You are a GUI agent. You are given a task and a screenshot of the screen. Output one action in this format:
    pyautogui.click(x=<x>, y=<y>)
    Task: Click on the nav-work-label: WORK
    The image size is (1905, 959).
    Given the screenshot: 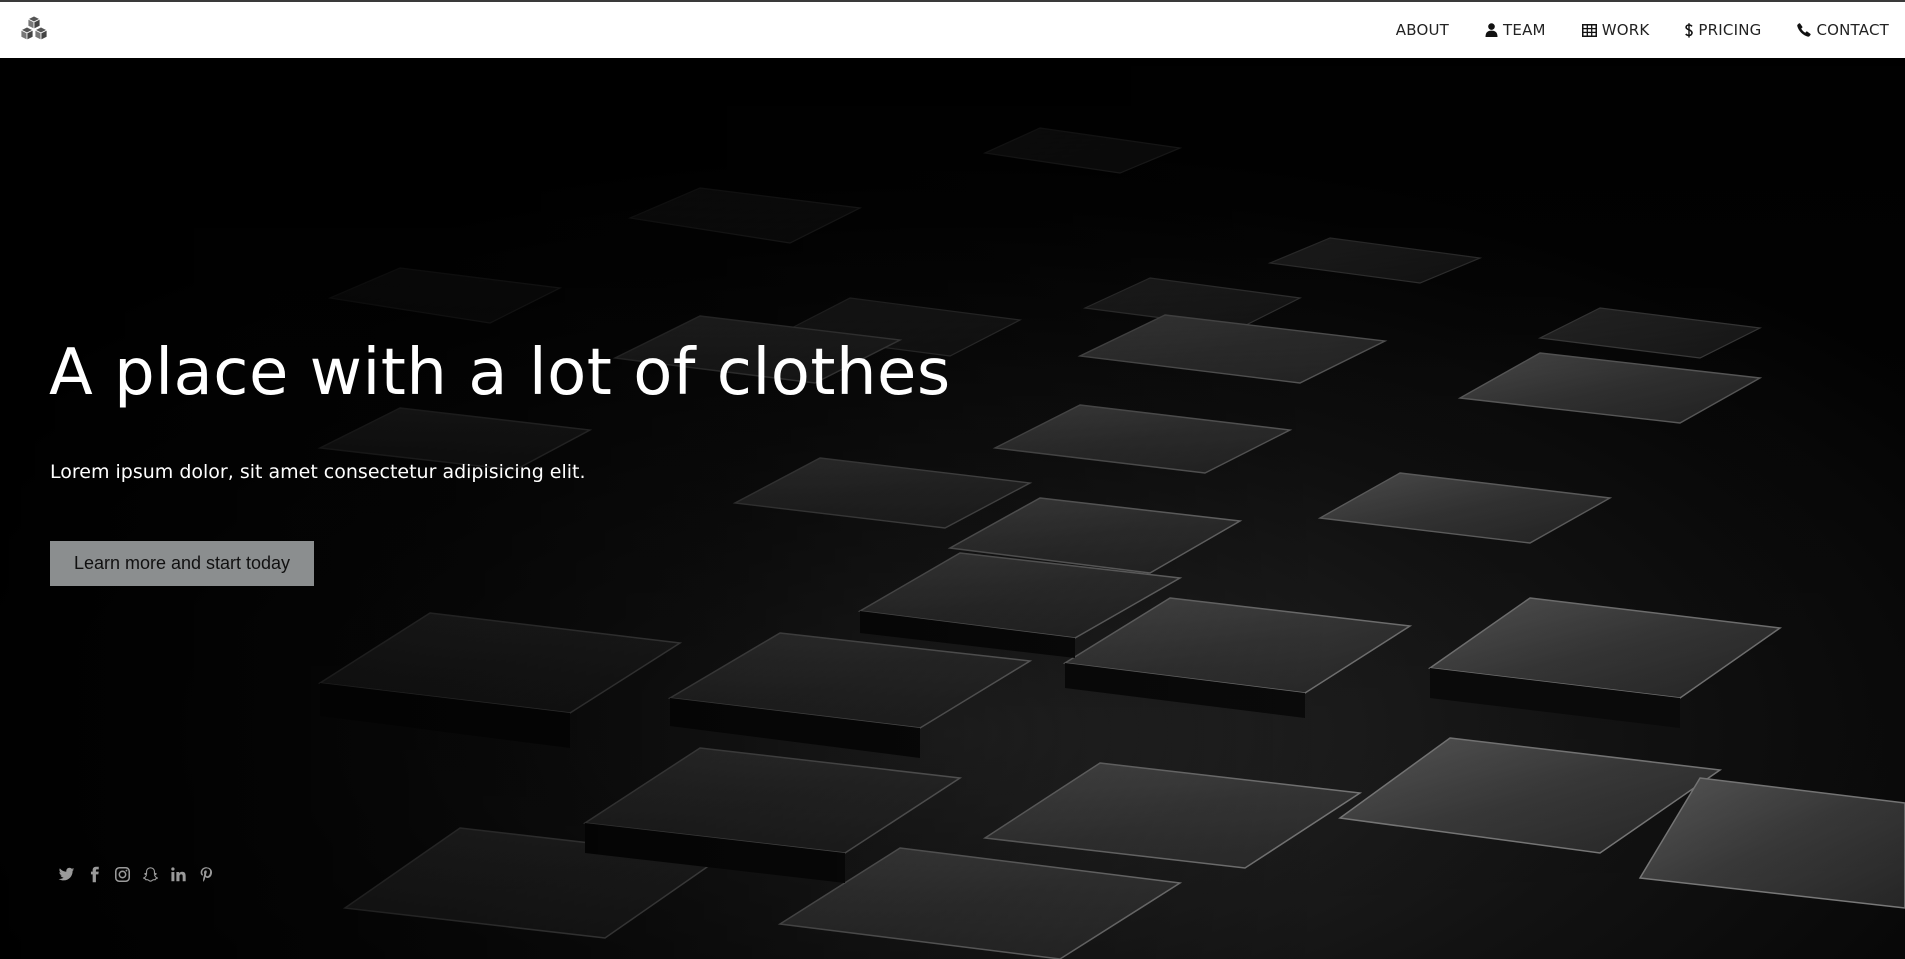 What is the action you would take?
    pyautogui.click(x=1625, y=30)
    